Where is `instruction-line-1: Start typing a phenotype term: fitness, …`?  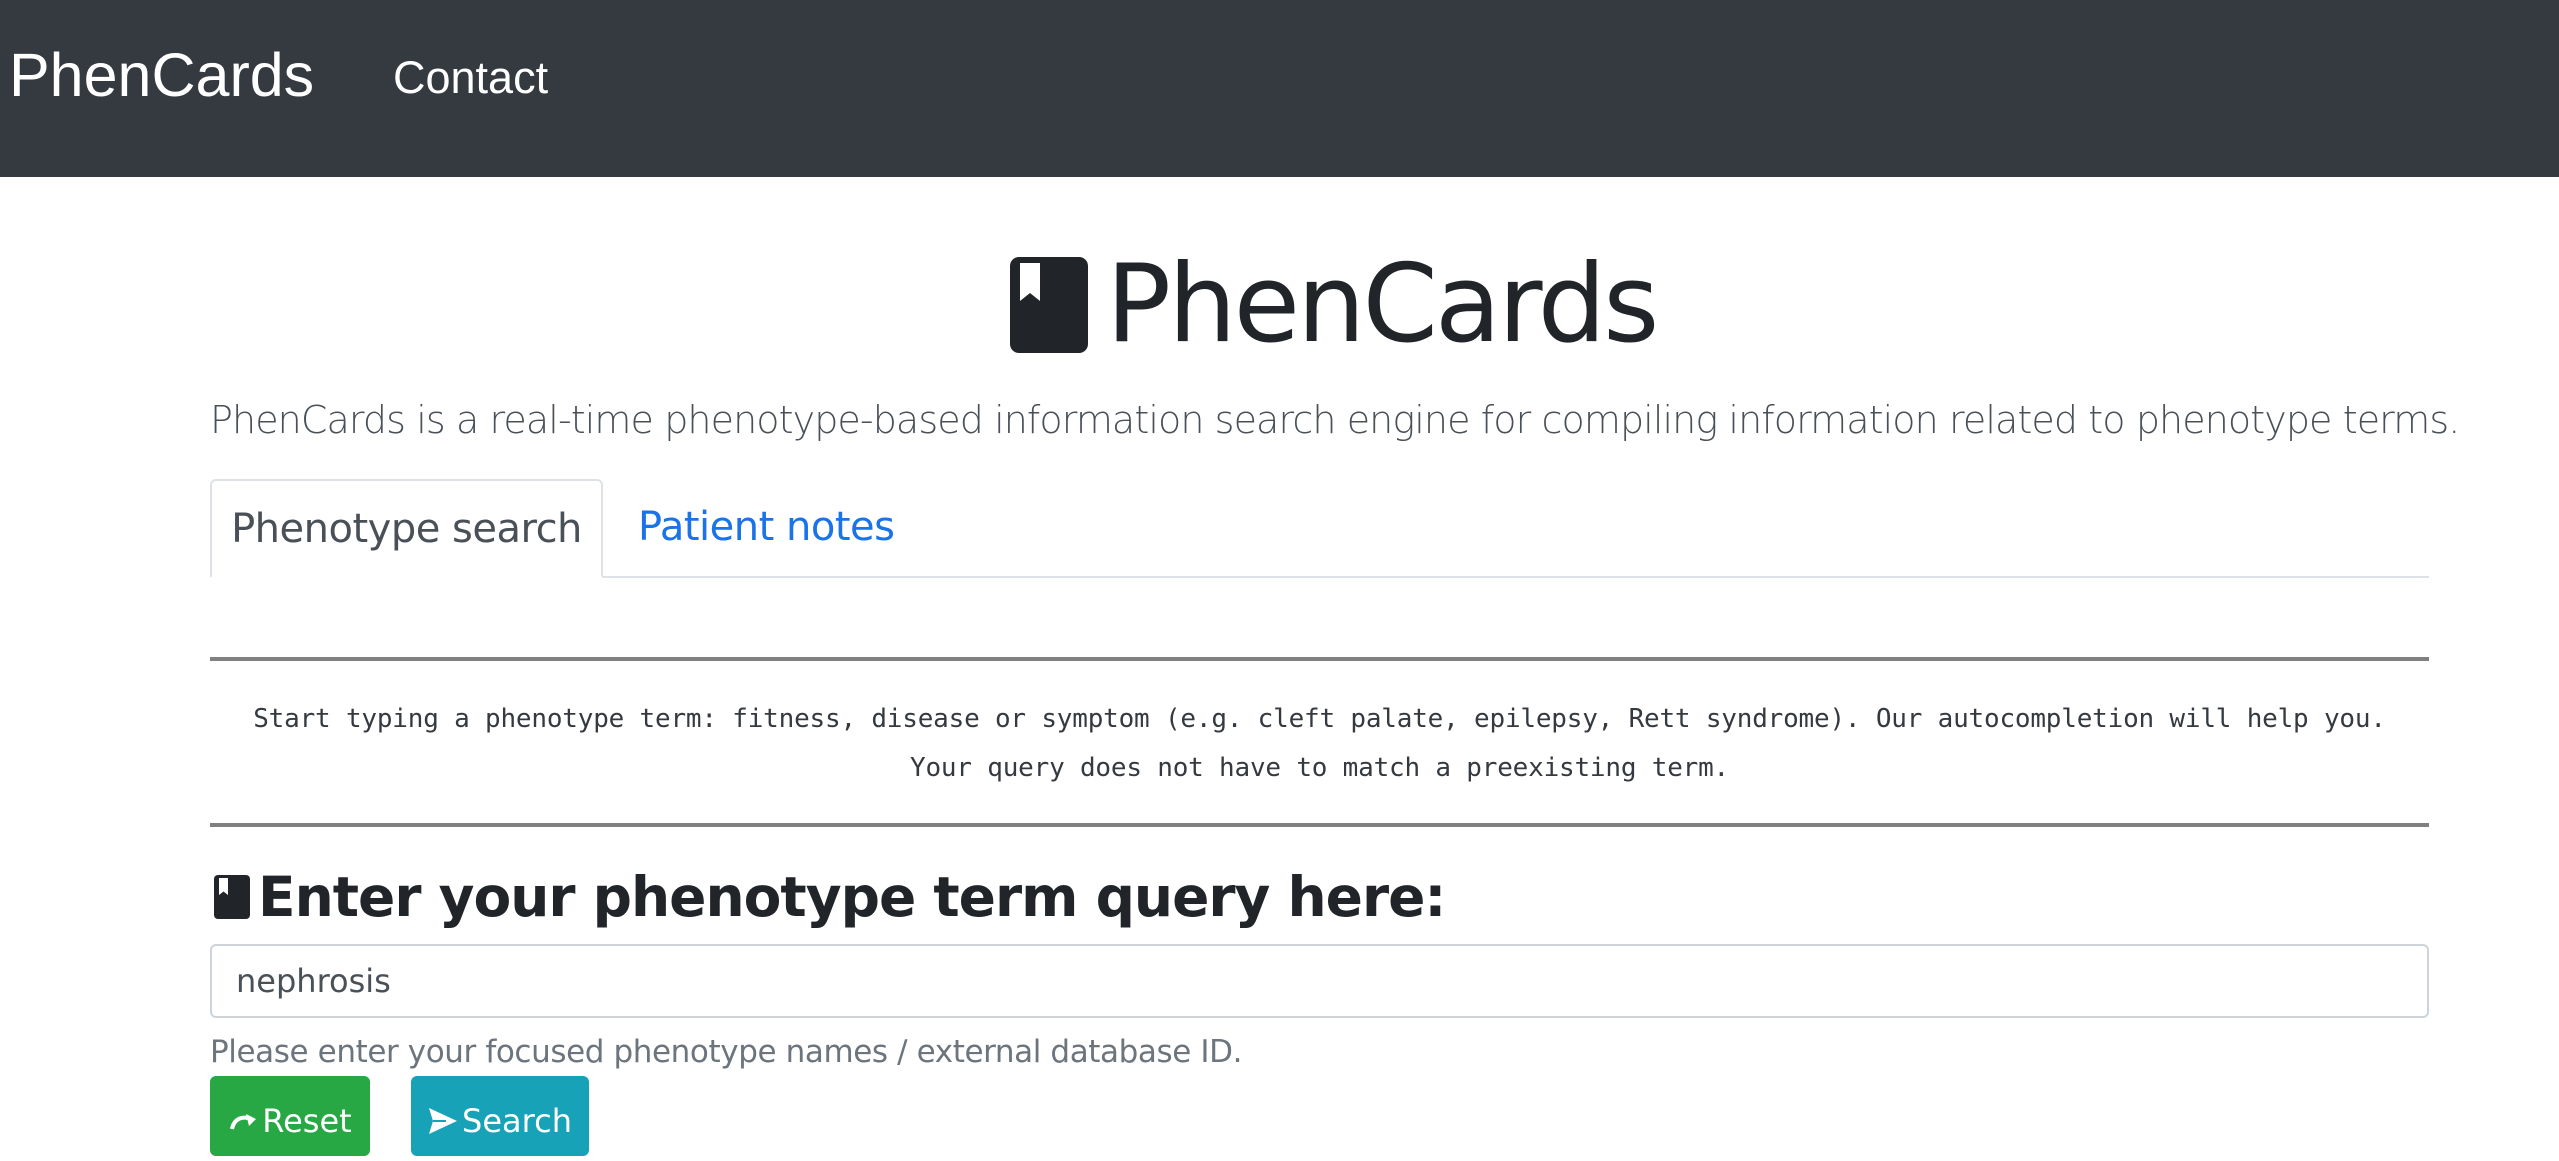
instruction-line-1: Start typing a phenotype term: fitness, … is located at coordinates (1319, 719).